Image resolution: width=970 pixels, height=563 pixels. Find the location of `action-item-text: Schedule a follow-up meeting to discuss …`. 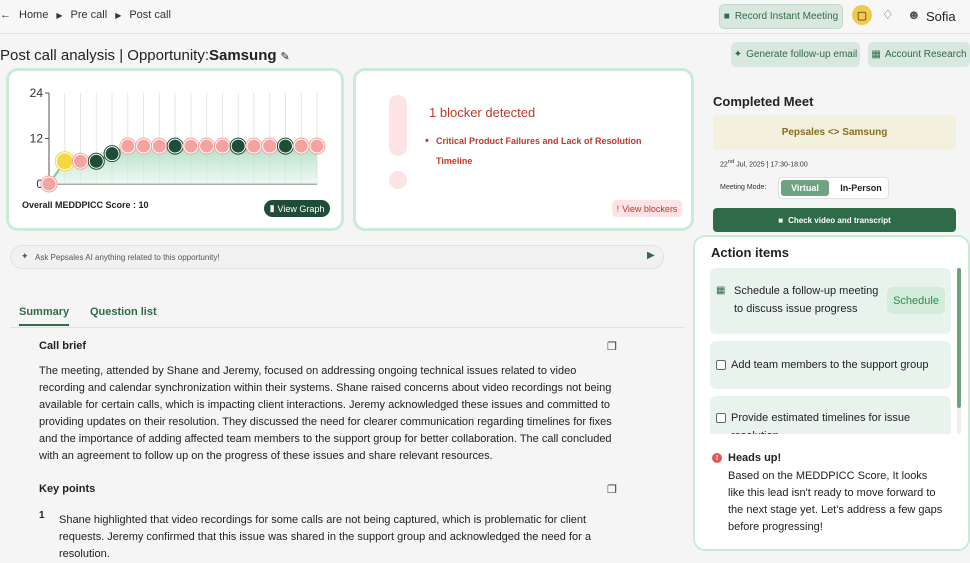

action-item-text: Schedule a follow-up meeting to discuss … is located at coordinates (806, 300).